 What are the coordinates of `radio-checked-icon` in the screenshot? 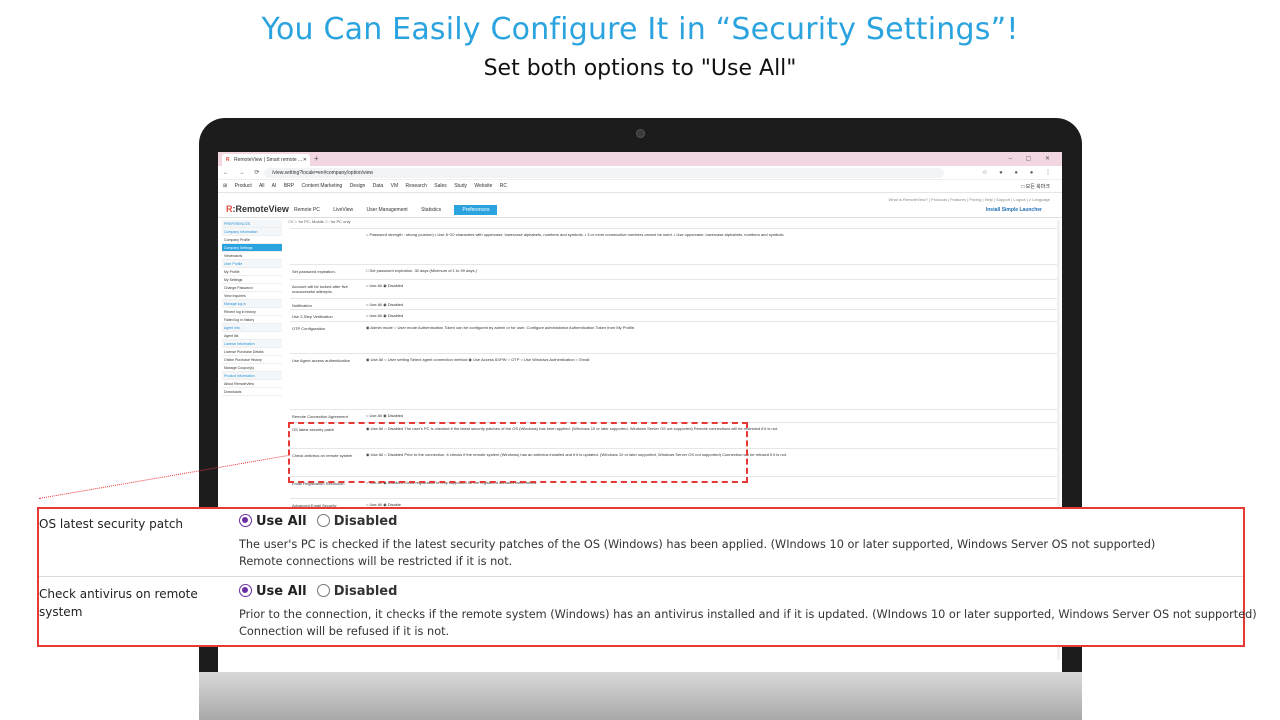 It's located at (245, 590).